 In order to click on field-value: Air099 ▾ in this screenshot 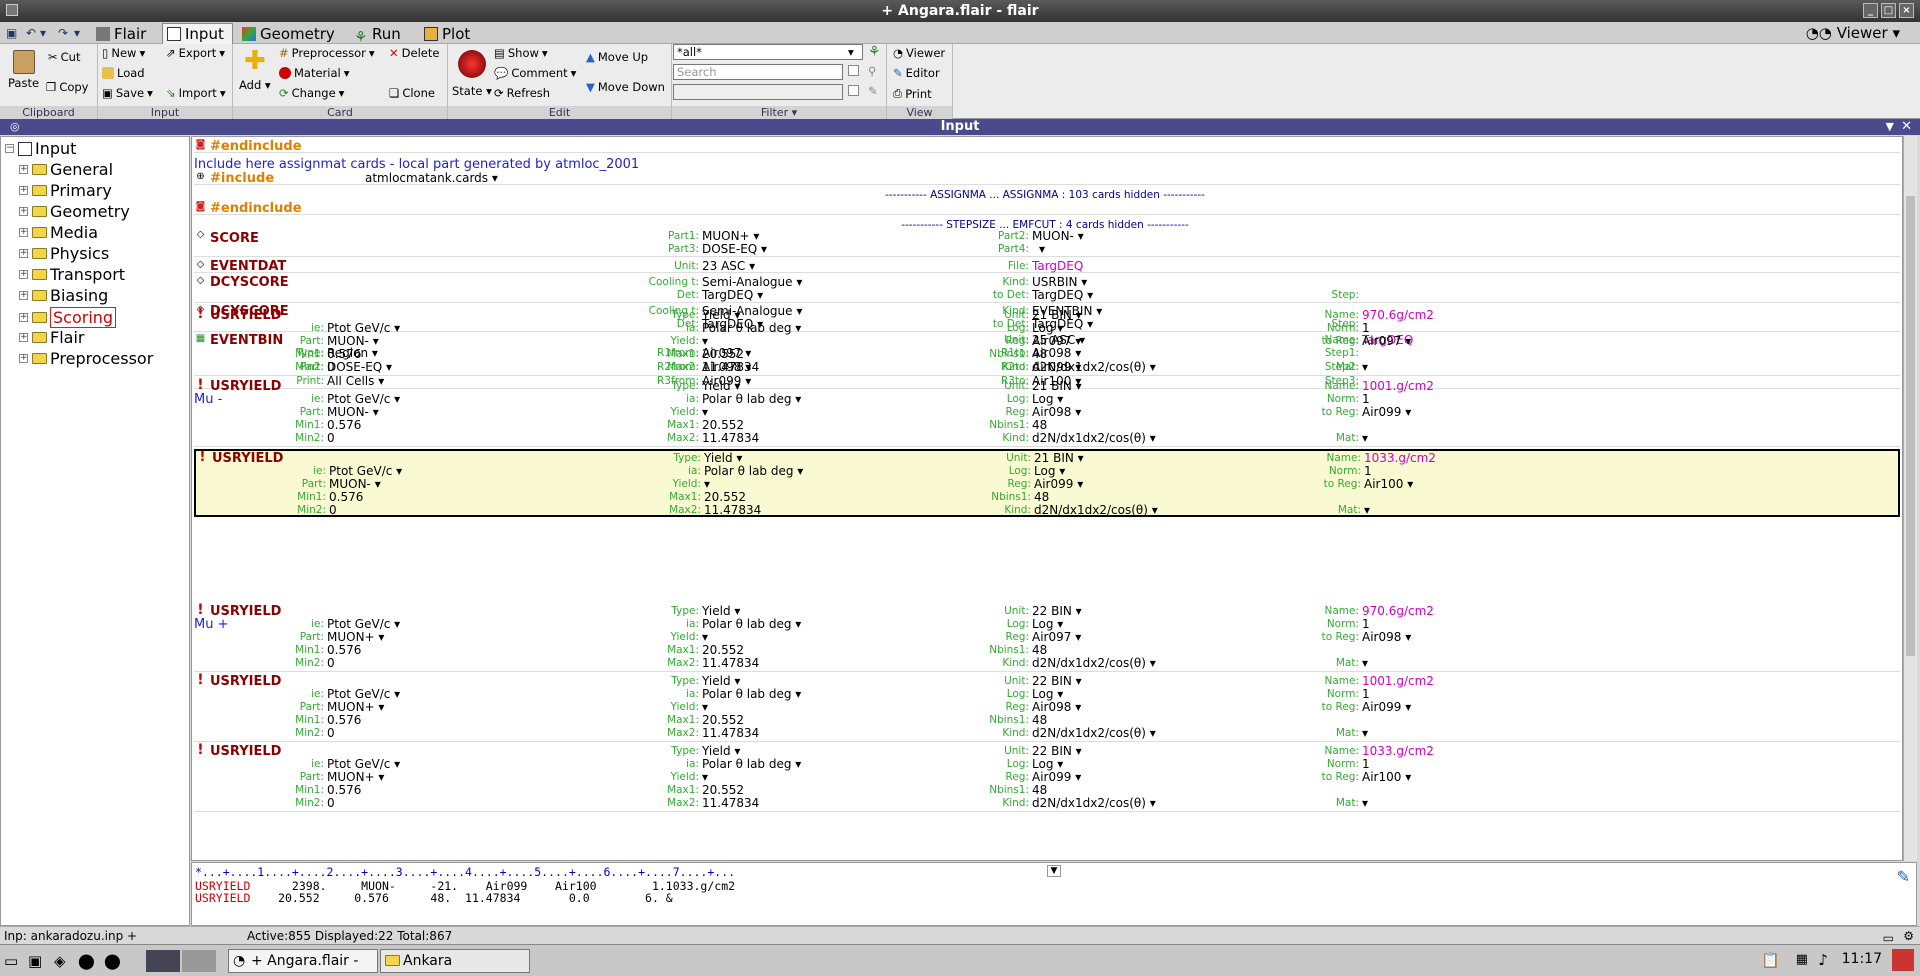, I will do `click(1386, 412)`.